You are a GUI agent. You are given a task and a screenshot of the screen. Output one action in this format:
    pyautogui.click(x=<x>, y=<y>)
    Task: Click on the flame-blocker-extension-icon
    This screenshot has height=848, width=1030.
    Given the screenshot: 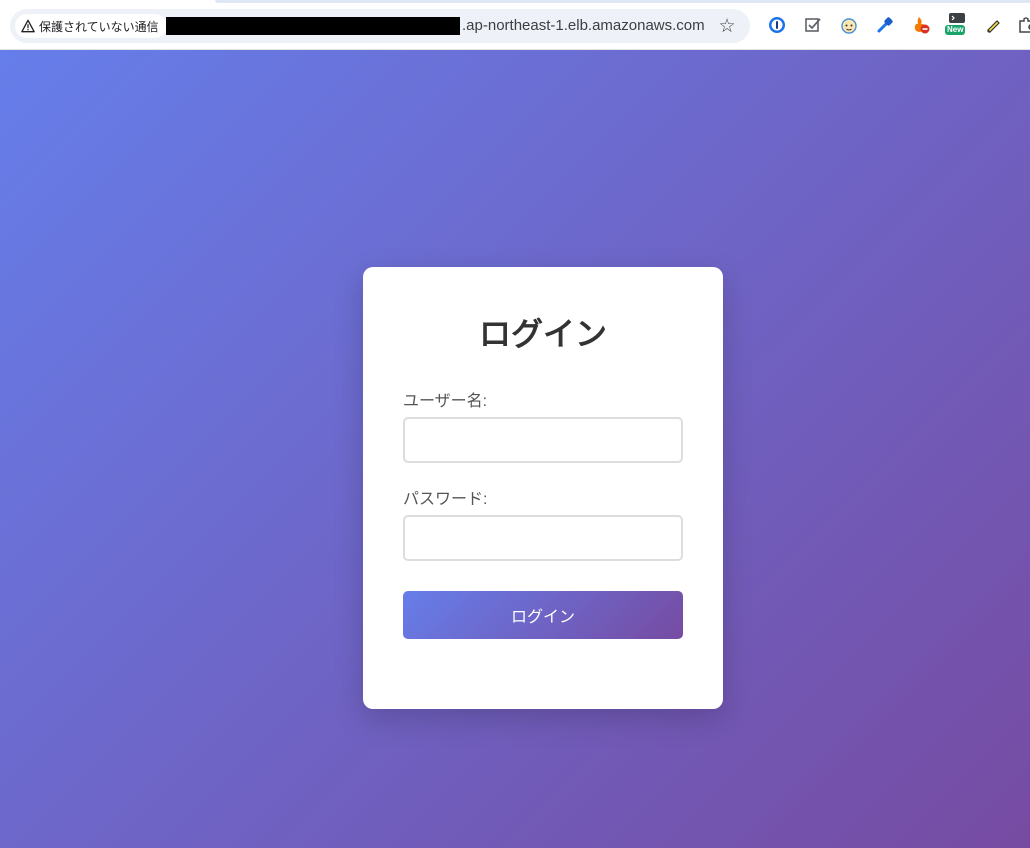 What is the action you would take?
    pyautogui.click(x=921, y=25)
    